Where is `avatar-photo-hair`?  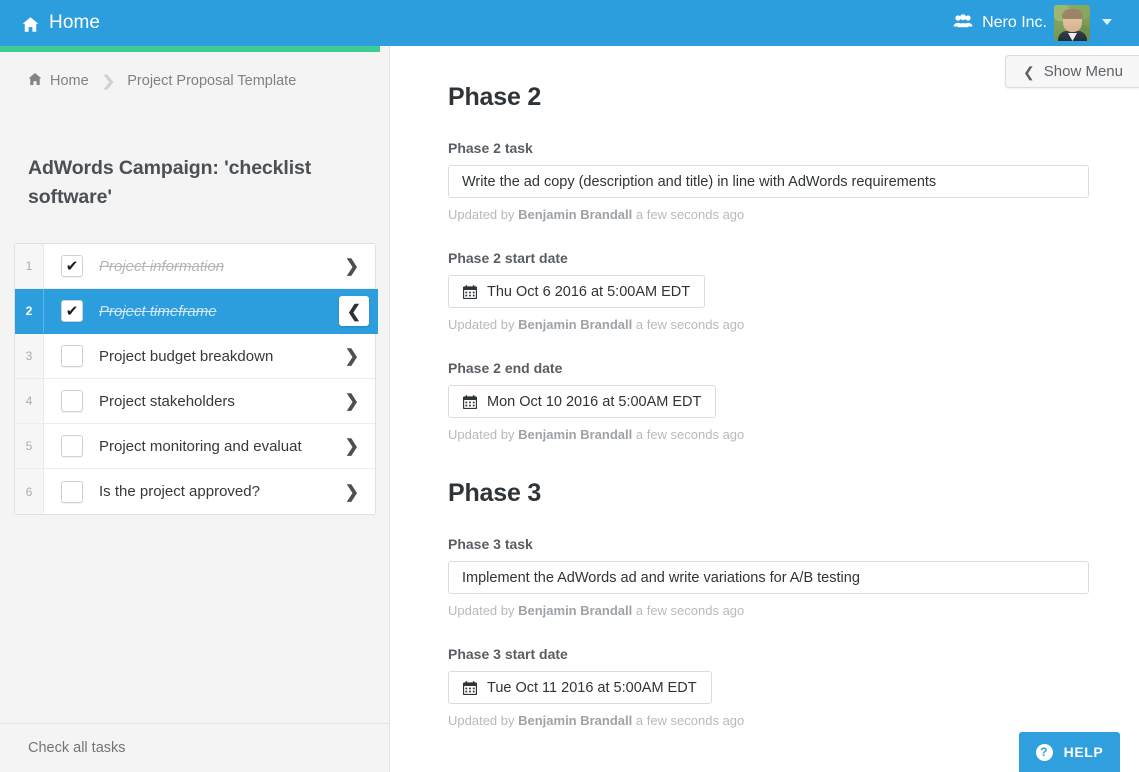 avatar-photo-hair is located at coordinates (1072, 14).